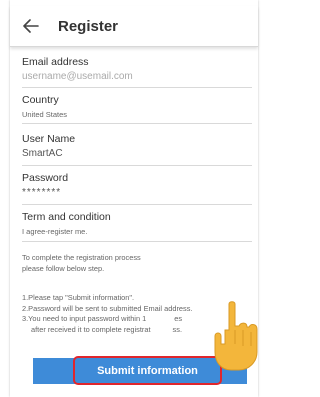 This screenshot has width=320, height=397. I want to click on country-field: Country United States, so click(137, 109).